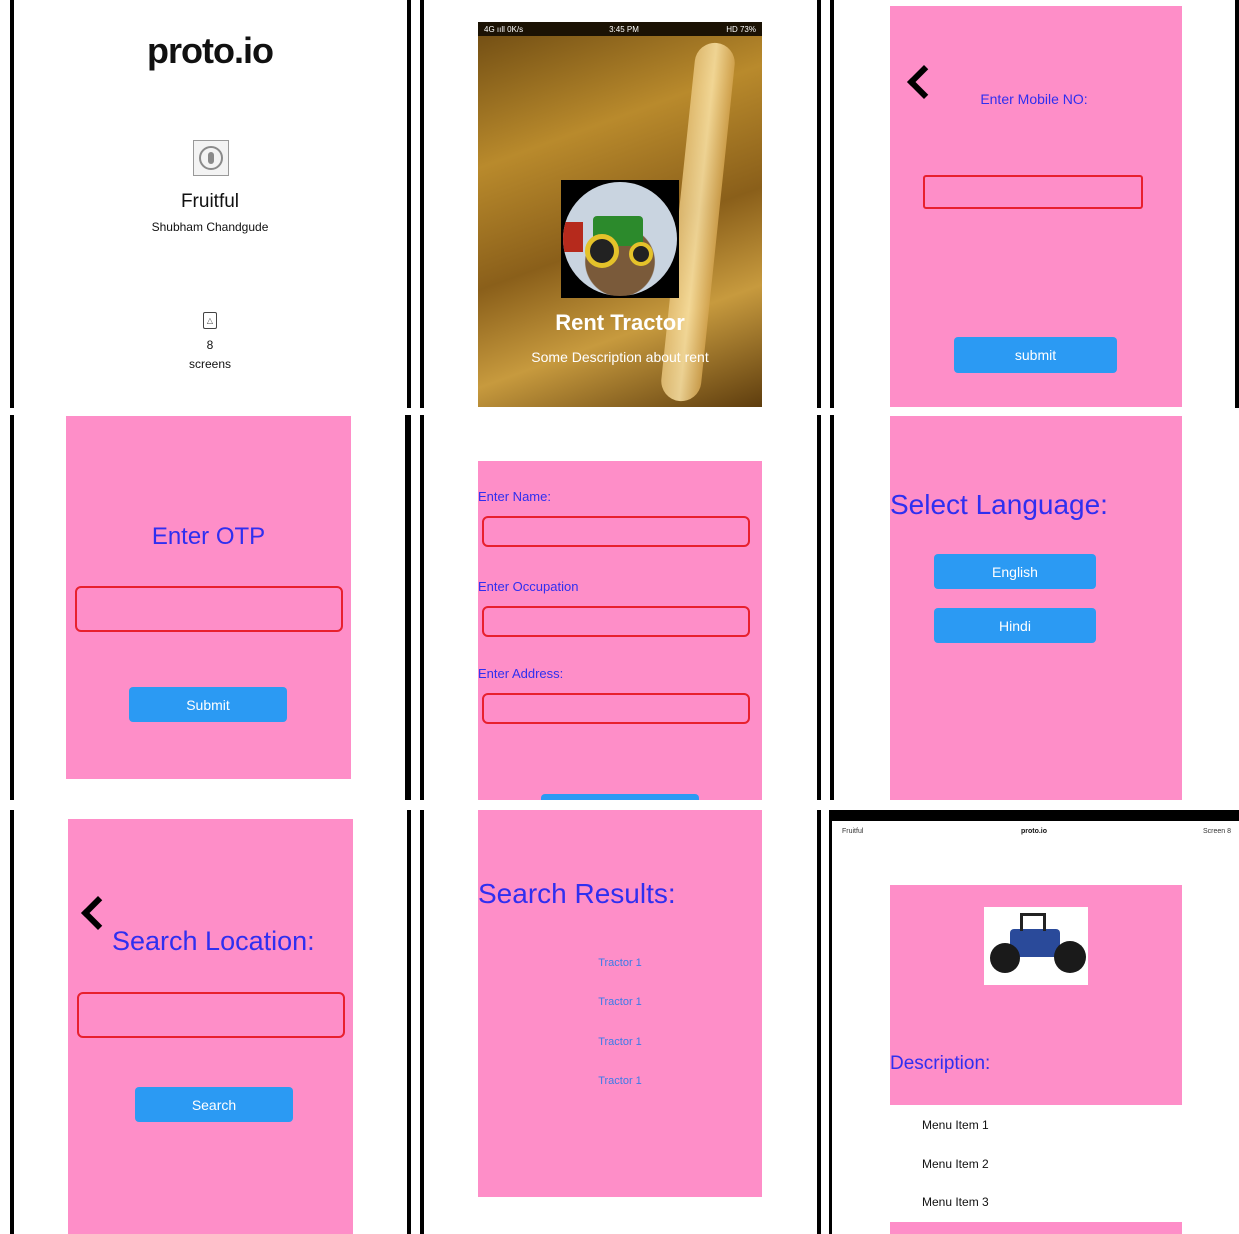  Describe the element at coordinates (528, 586) in the screenshot. I see `occupation-label: Enter Occupation` at that location.